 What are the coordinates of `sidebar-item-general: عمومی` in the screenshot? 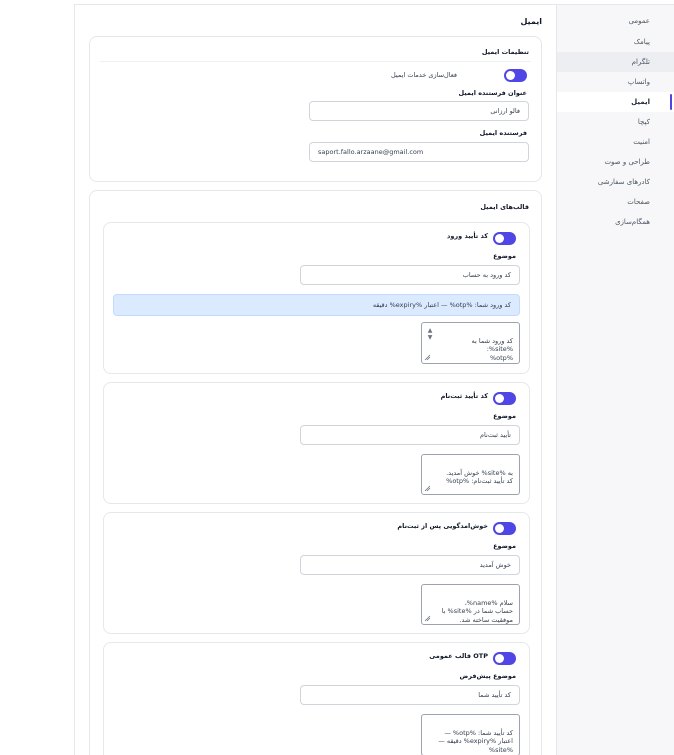 It's located at (615, 21).